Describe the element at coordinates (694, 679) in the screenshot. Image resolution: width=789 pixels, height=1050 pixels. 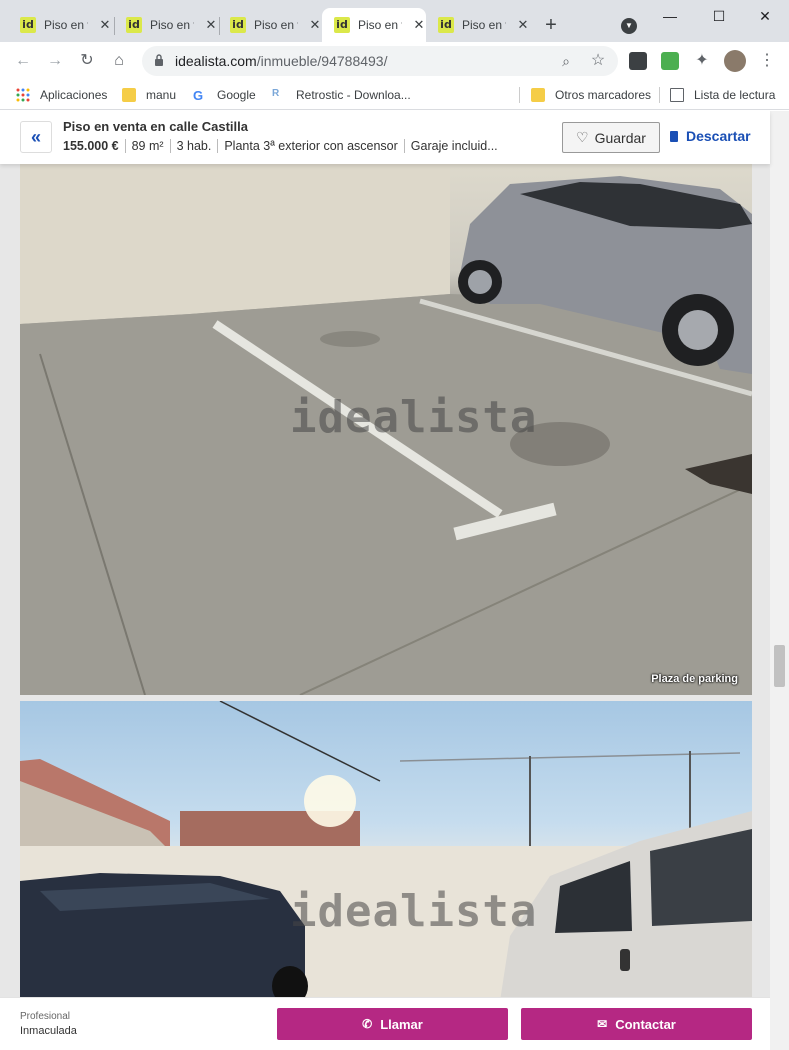
I see `photo-caption: Plaza de parking` at that location.